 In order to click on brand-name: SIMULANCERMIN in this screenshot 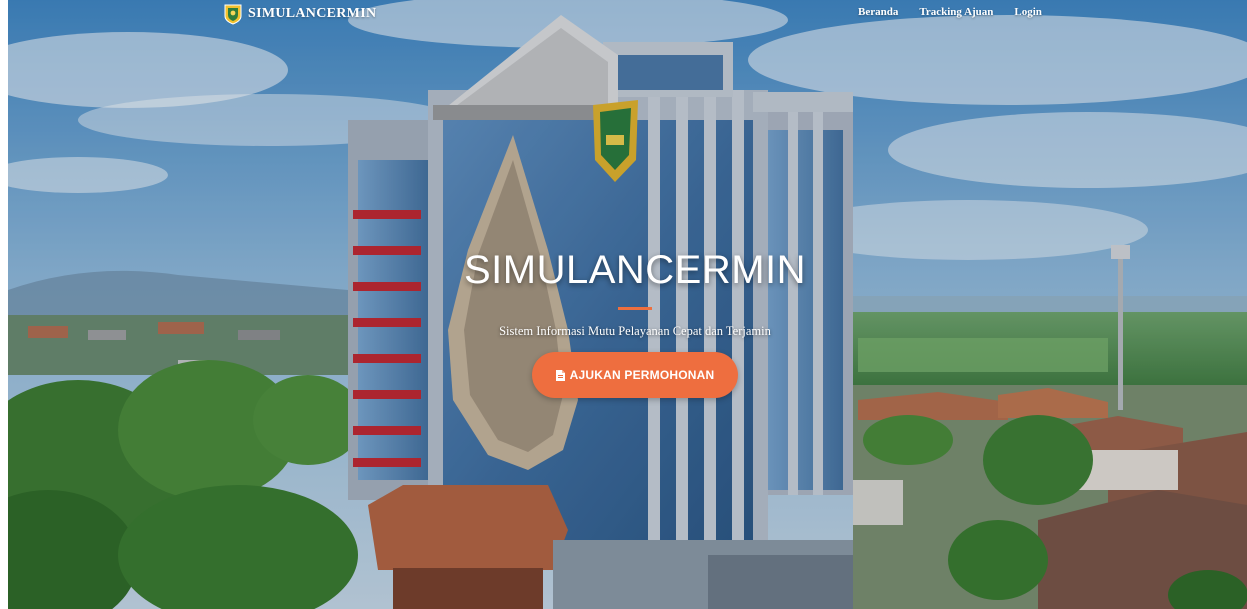, I will do `click(312, 13)`.